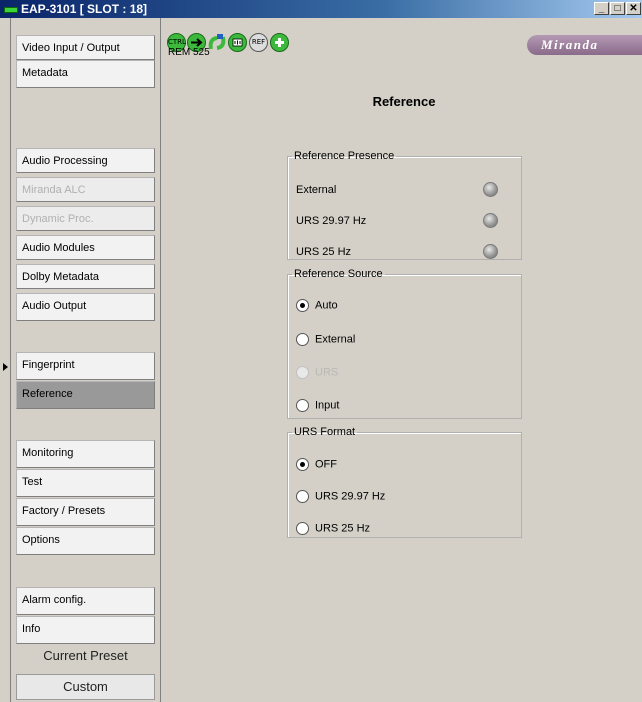  I want to click on nav-item-factory-presets: Factory / Presets, so click(85, 512).